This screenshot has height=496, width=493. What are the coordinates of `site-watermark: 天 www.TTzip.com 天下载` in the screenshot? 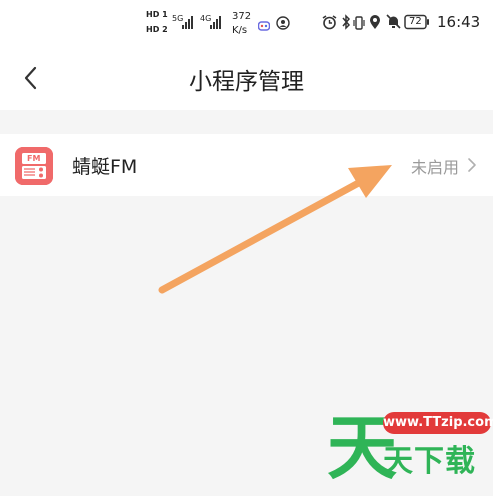 It's located at (403, 448).